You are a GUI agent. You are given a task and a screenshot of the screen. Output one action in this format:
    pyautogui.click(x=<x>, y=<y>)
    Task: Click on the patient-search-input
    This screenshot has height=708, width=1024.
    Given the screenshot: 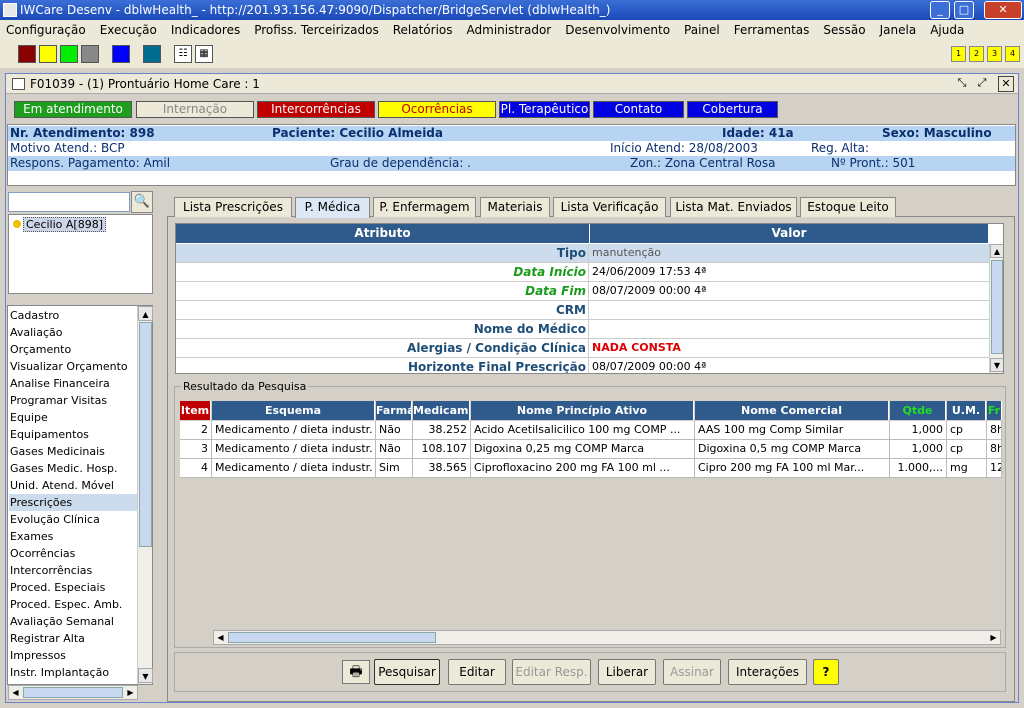 What is the action you would take?
    pyautogui.click(x=69, y=202)
    